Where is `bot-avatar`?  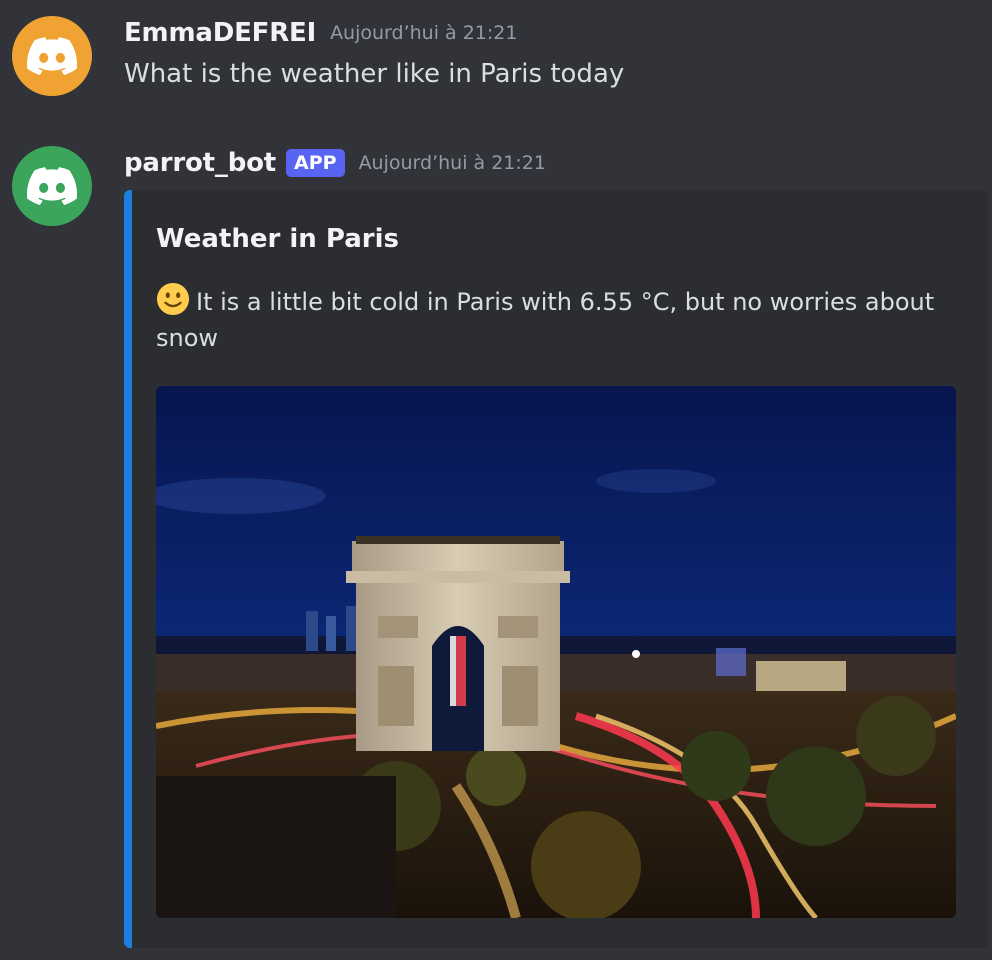 bot-avatar is located at coordinates (52, 186).